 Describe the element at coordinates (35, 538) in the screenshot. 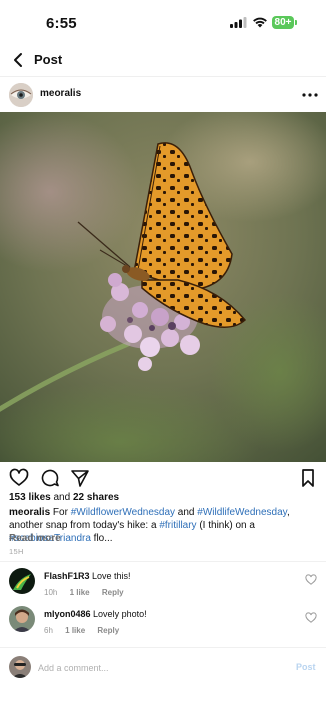

I see `read-more-link: Read more` at that location.